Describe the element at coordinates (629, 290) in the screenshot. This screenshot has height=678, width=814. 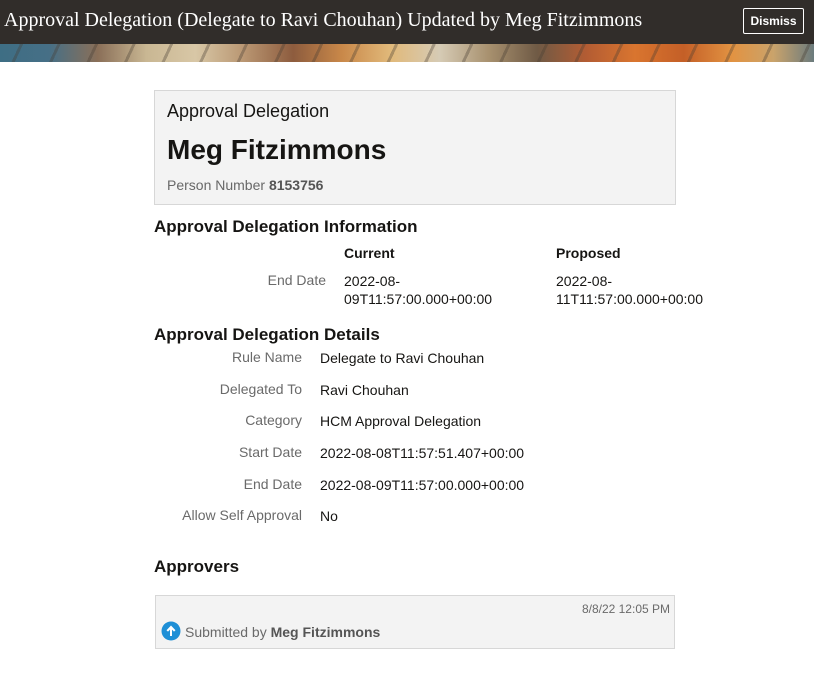
I see `proposed-end-date-value: 2022-08- 11T11:57:00.000+00:00` at that location.